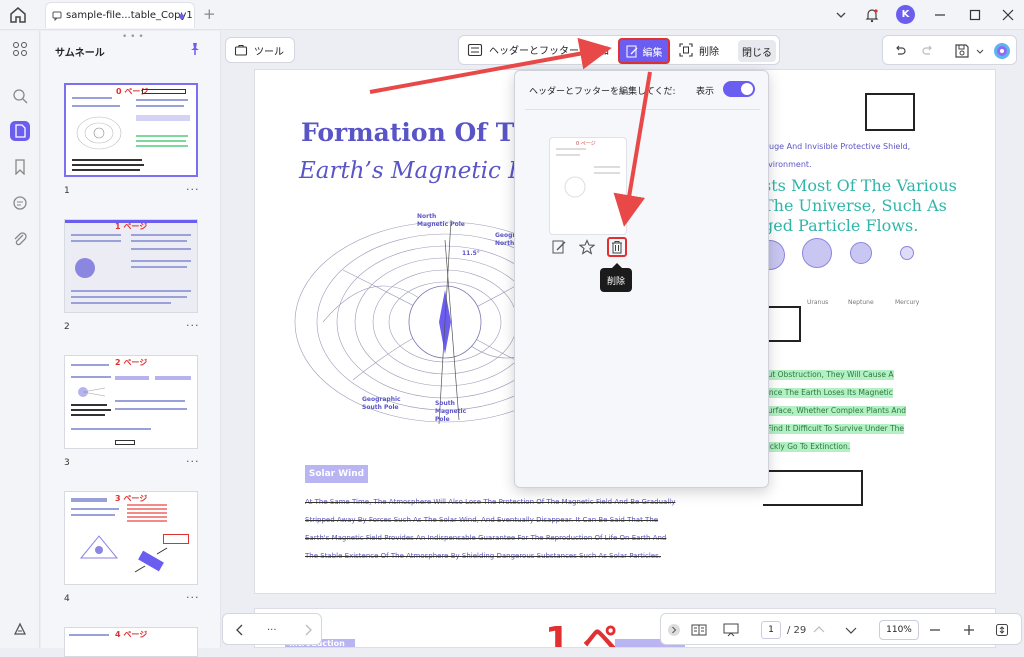 This screenshot has width=1024, height=657. What do you see at coordinates (851, 630) in the screenshot?
I see `page-down-icon` at bounding box center [851, 630].